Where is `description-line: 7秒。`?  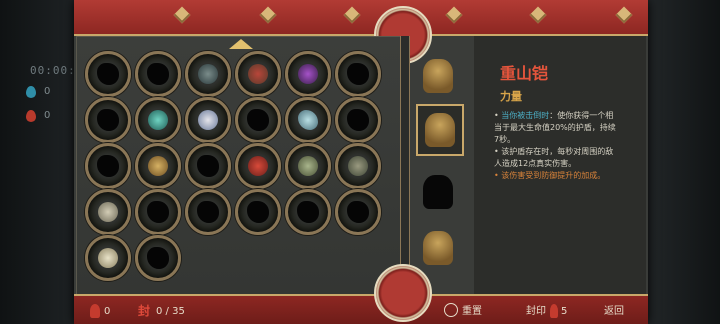 description-line: 7秒。 is located at coordinates (505, 139).